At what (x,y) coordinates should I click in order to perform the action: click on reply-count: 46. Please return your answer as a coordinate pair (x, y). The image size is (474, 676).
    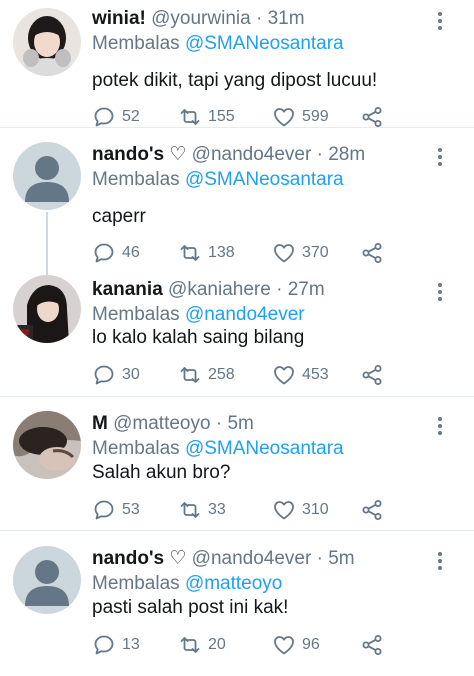
    Looking at the image, I should click on (131, 252).